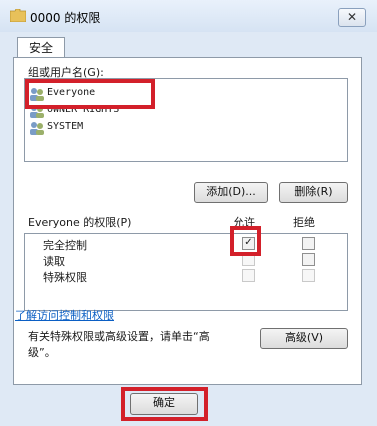 Image resolution: width=377 pixels, height=426 pixels. I want to click on folder-icon, so click(18, 15).